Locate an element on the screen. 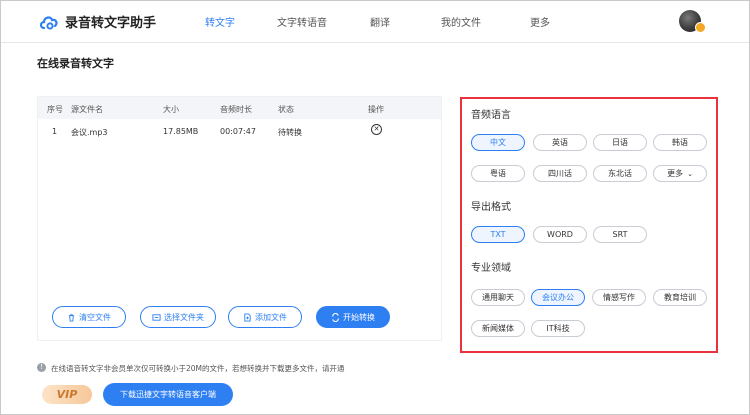  language-option-japanese: 日语 is located at coordinates (620, 142).